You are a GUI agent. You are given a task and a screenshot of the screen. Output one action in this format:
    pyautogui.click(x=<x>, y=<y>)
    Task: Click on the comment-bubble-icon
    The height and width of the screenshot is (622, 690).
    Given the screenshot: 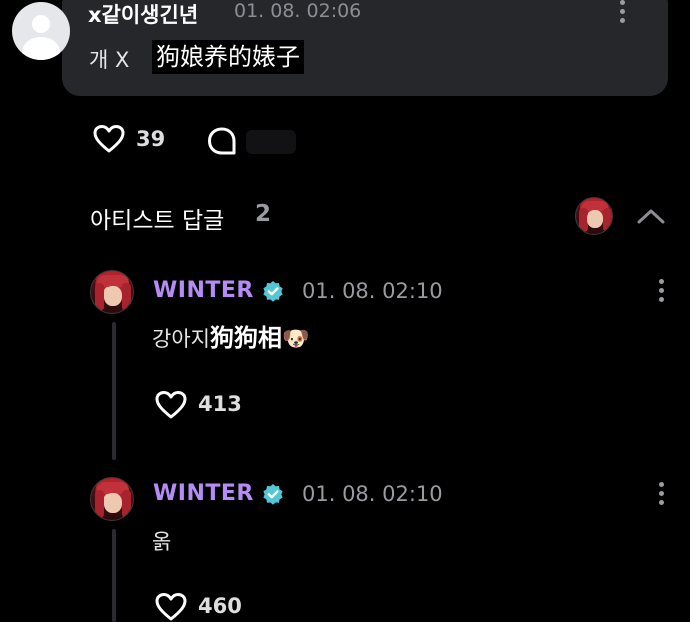 What is the action you would take?
    pyautogui.click(x=222, y=141)
    